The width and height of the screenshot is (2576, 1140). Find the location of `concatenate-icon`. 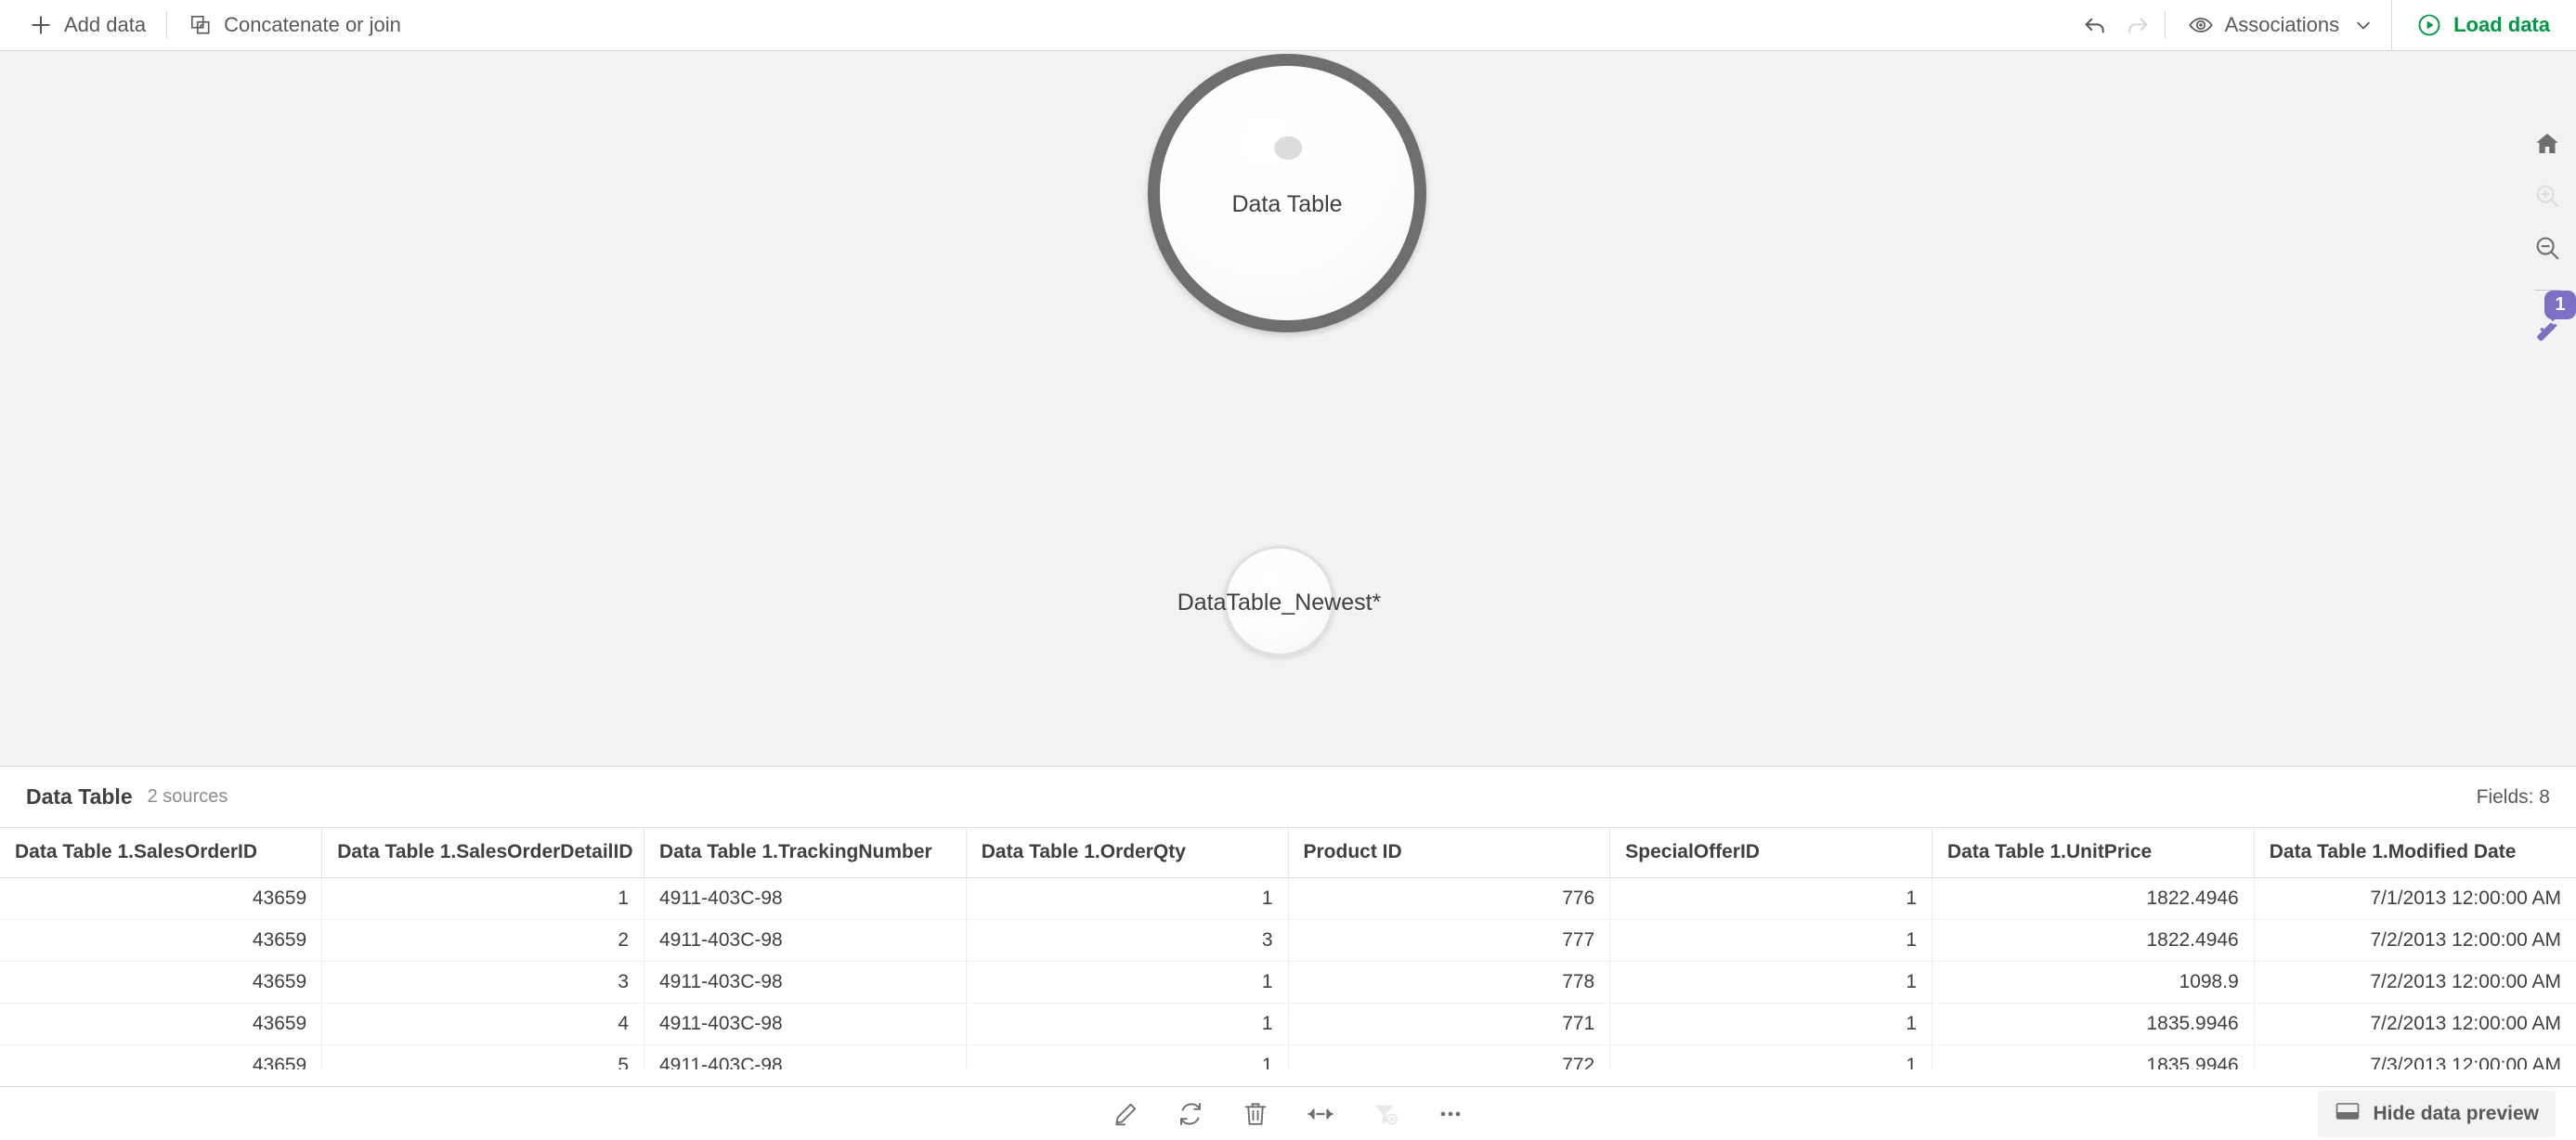

concatenate-icon is located at coordinates (201, 25).